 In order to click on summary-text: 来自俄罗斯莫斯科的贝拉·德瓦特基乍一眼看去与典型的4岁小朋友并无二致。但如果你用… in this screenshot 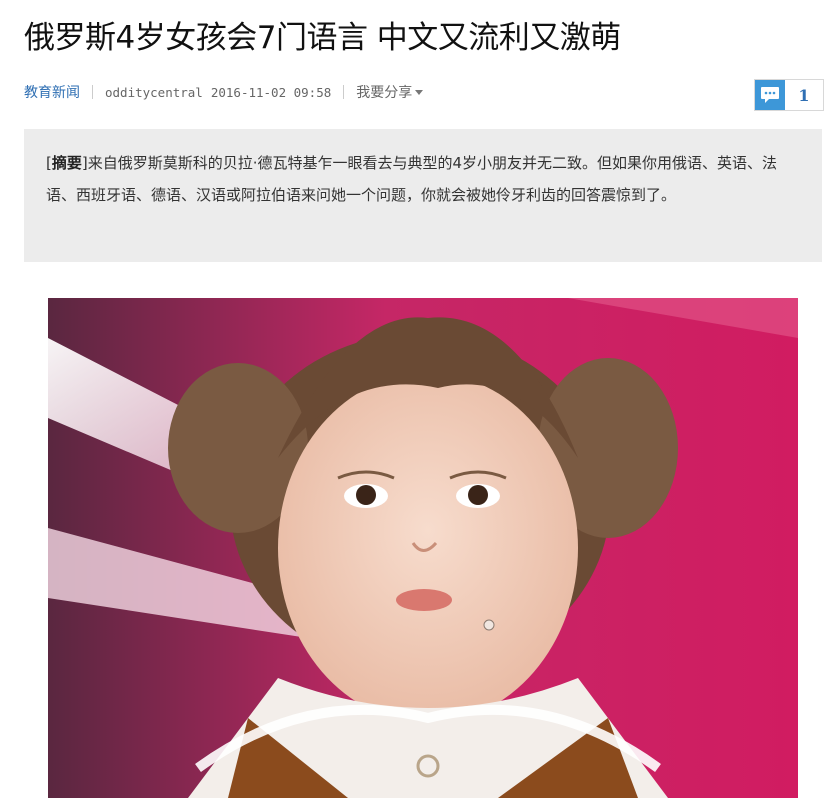, I will do `click(412, 179)`.